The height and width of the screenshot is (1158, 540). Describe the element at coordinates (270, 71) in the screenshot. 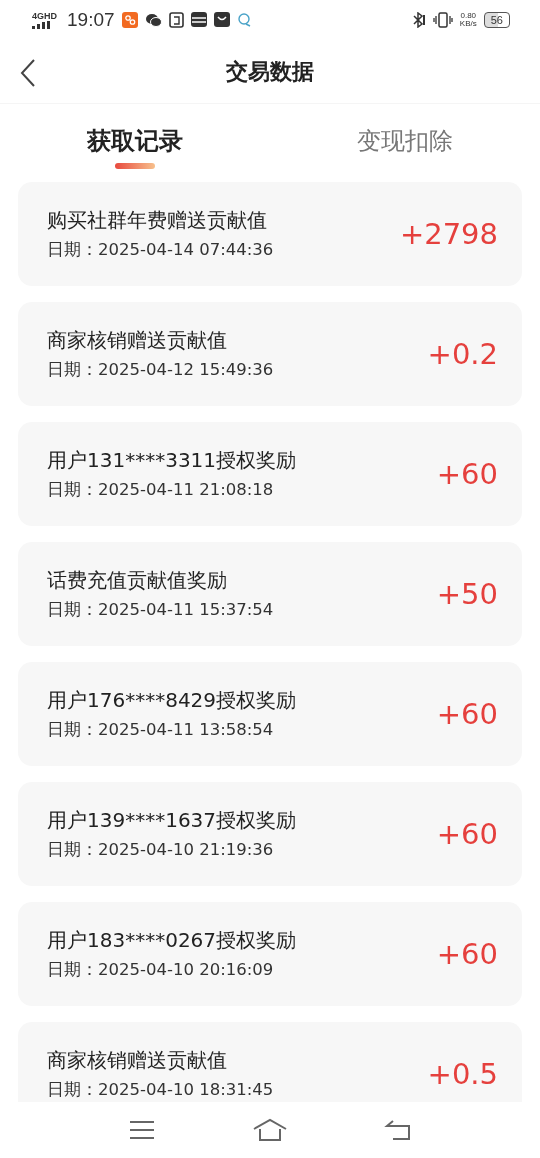

I see `page-title: 交易数据` at that location.